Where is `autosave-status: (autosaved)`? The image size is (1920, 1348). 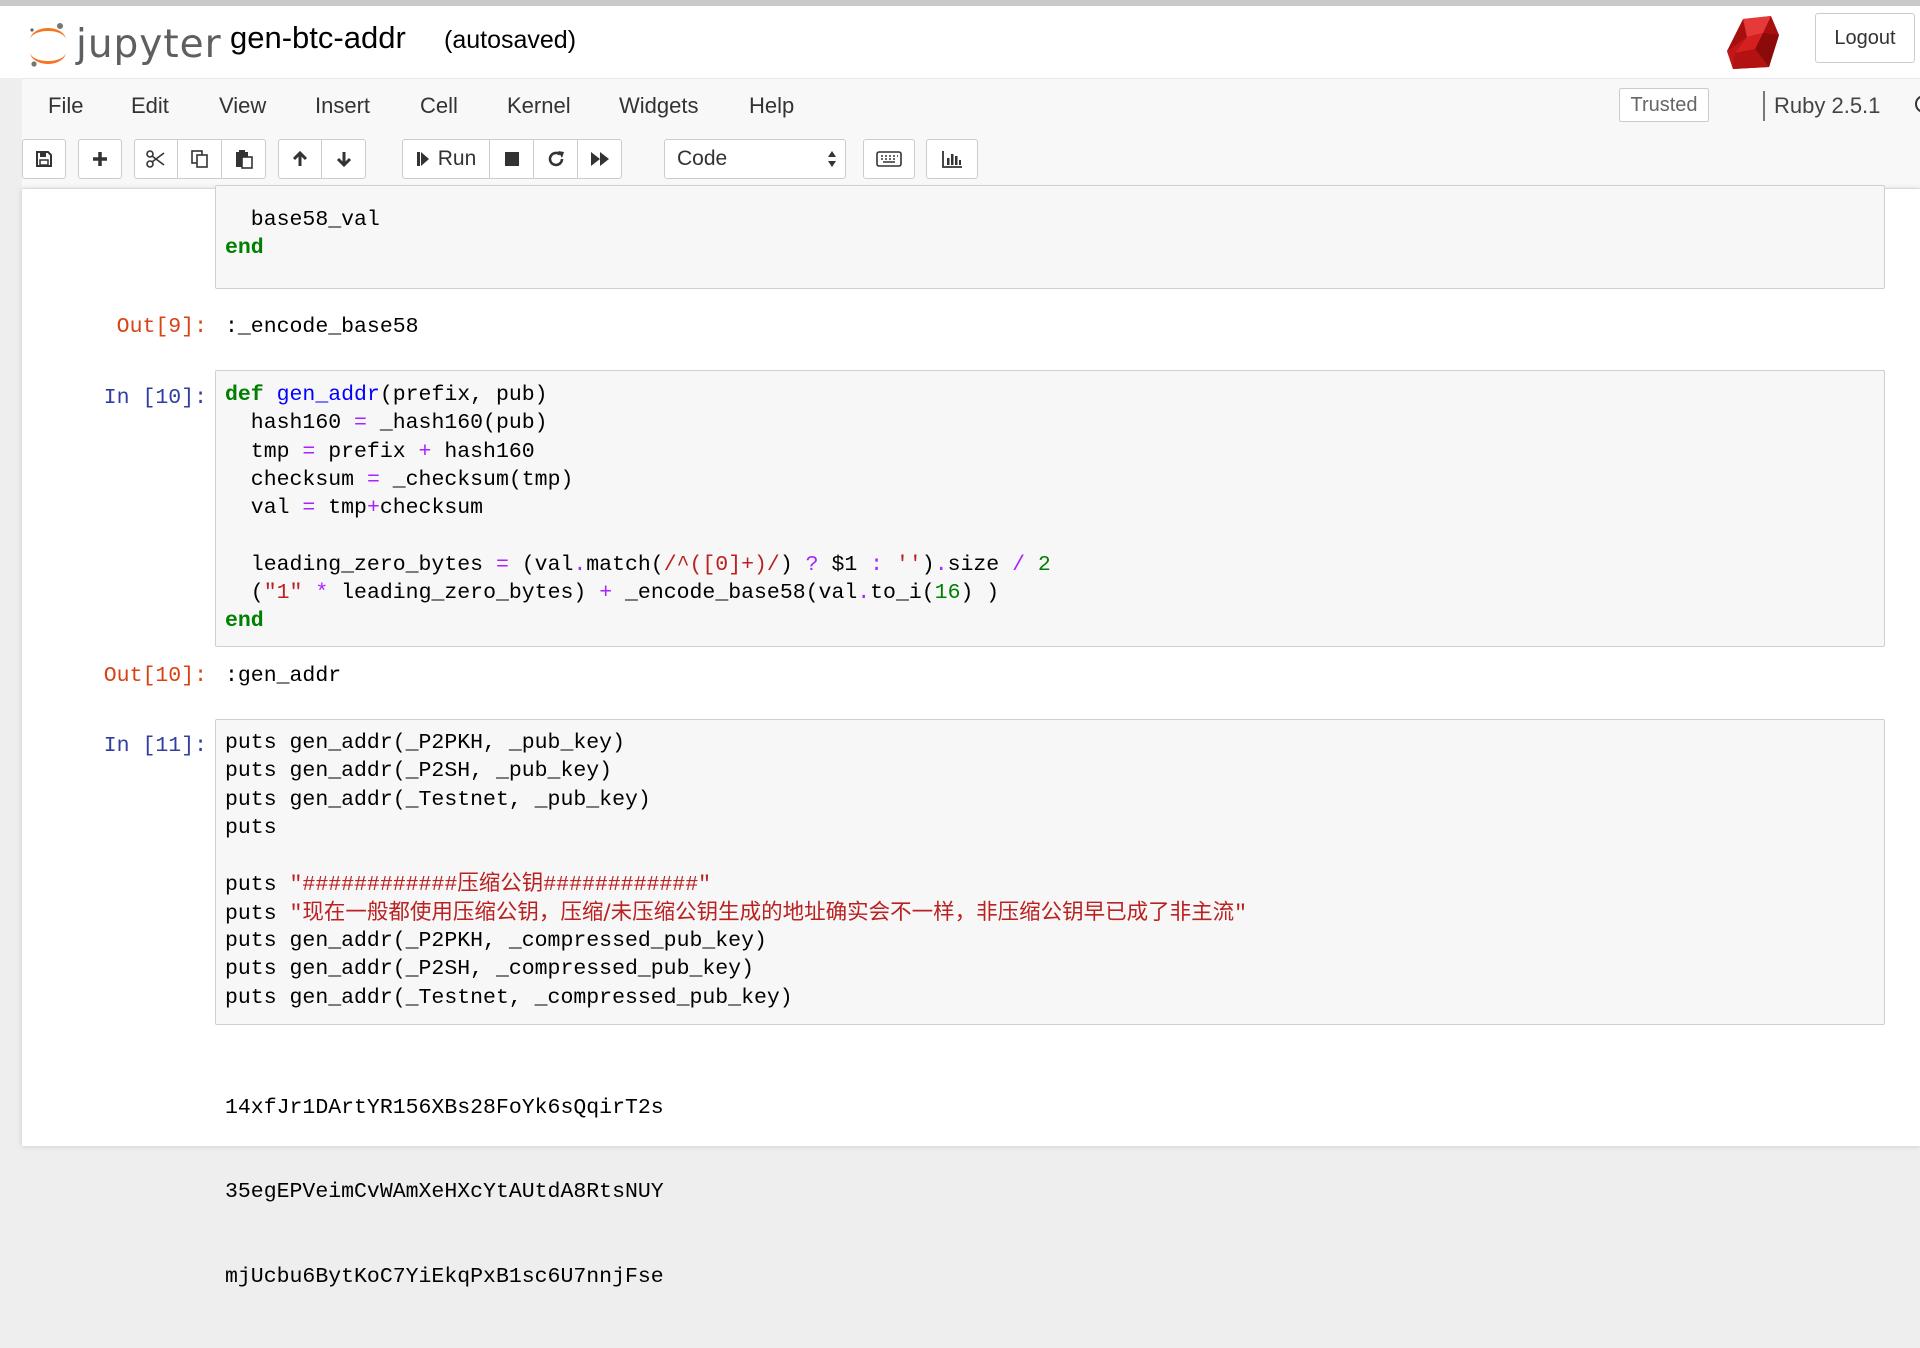 autosave-status: (autosaved) is located at coordinates (510, 40).